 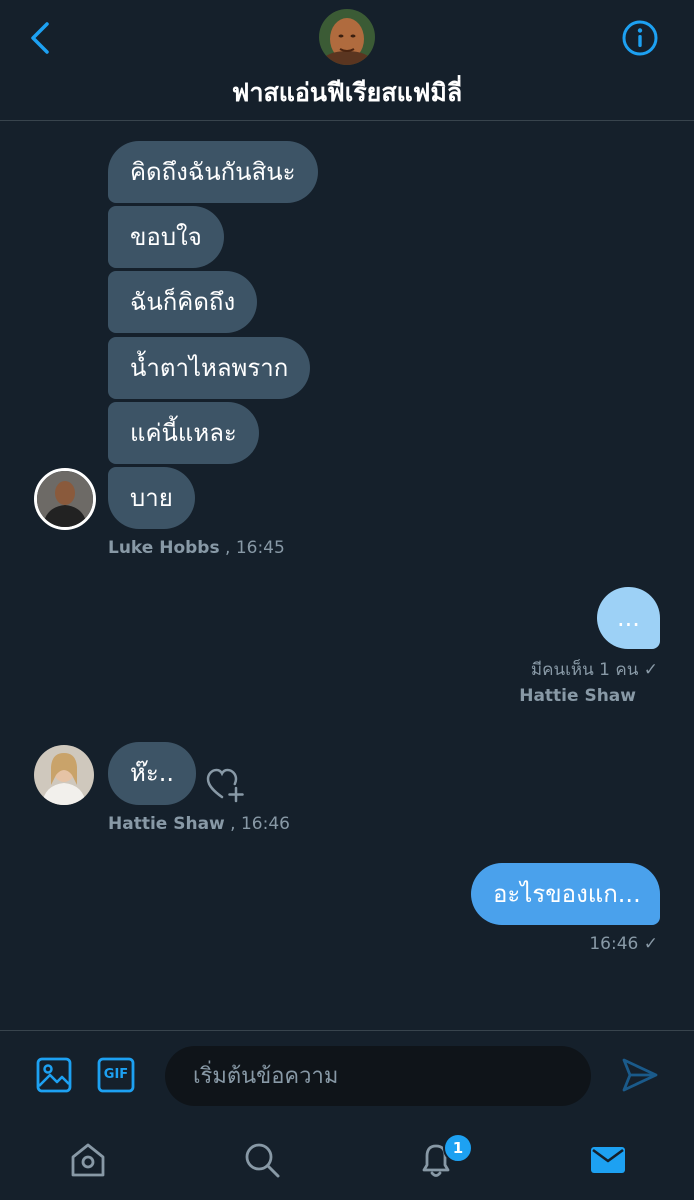 I want to click on home-icon, so click(x=88, y=1160).